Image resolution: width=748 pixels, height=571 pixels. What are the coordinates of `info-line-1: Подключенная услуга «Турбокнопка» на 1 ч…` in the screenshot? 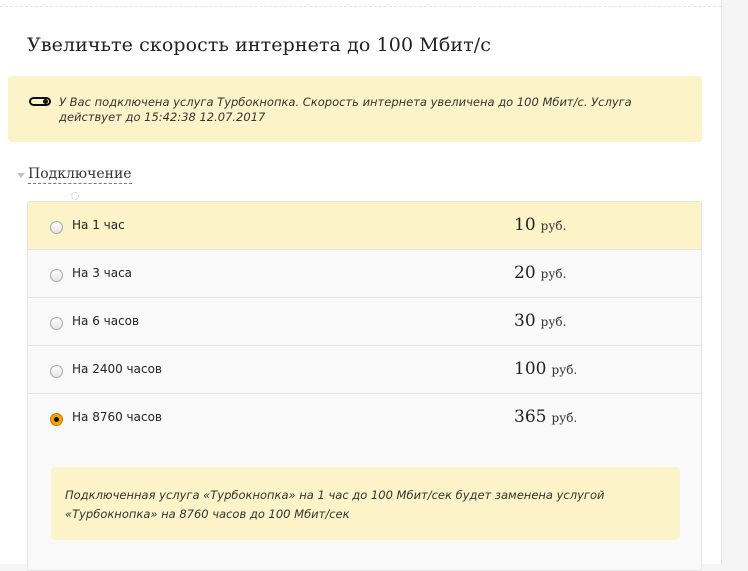 It's located at (335, 495).